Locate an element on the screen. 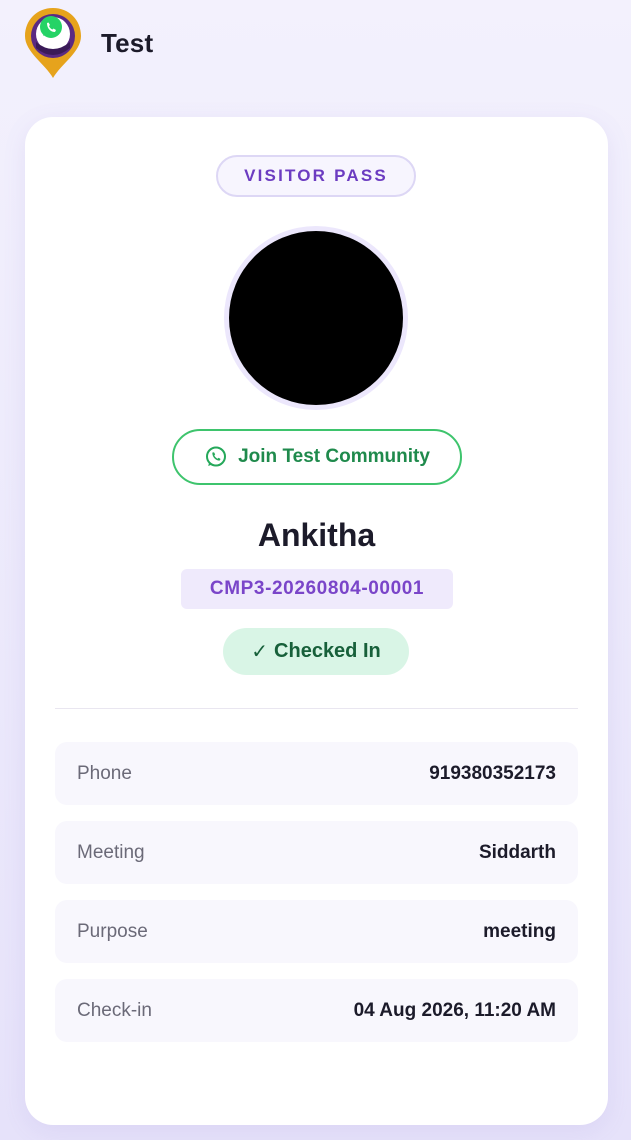 The height and width of the screenshot is (1140, 631). status-label: Checked In is located at coordinates (327, 651).